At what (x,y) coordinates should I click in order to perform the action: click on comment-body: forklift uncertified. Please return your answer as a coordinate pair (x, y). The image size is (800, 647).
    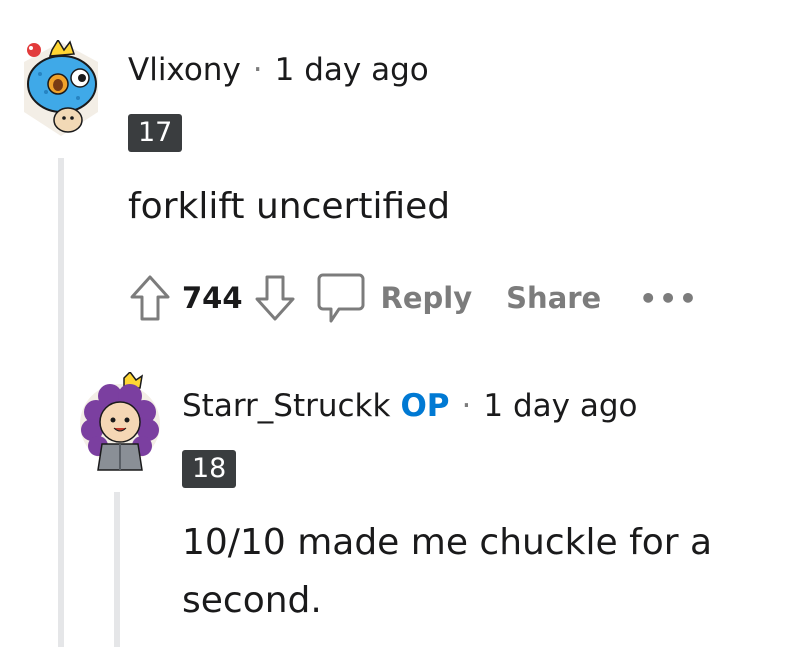
    Looking at the image, I should click on (289, 206).